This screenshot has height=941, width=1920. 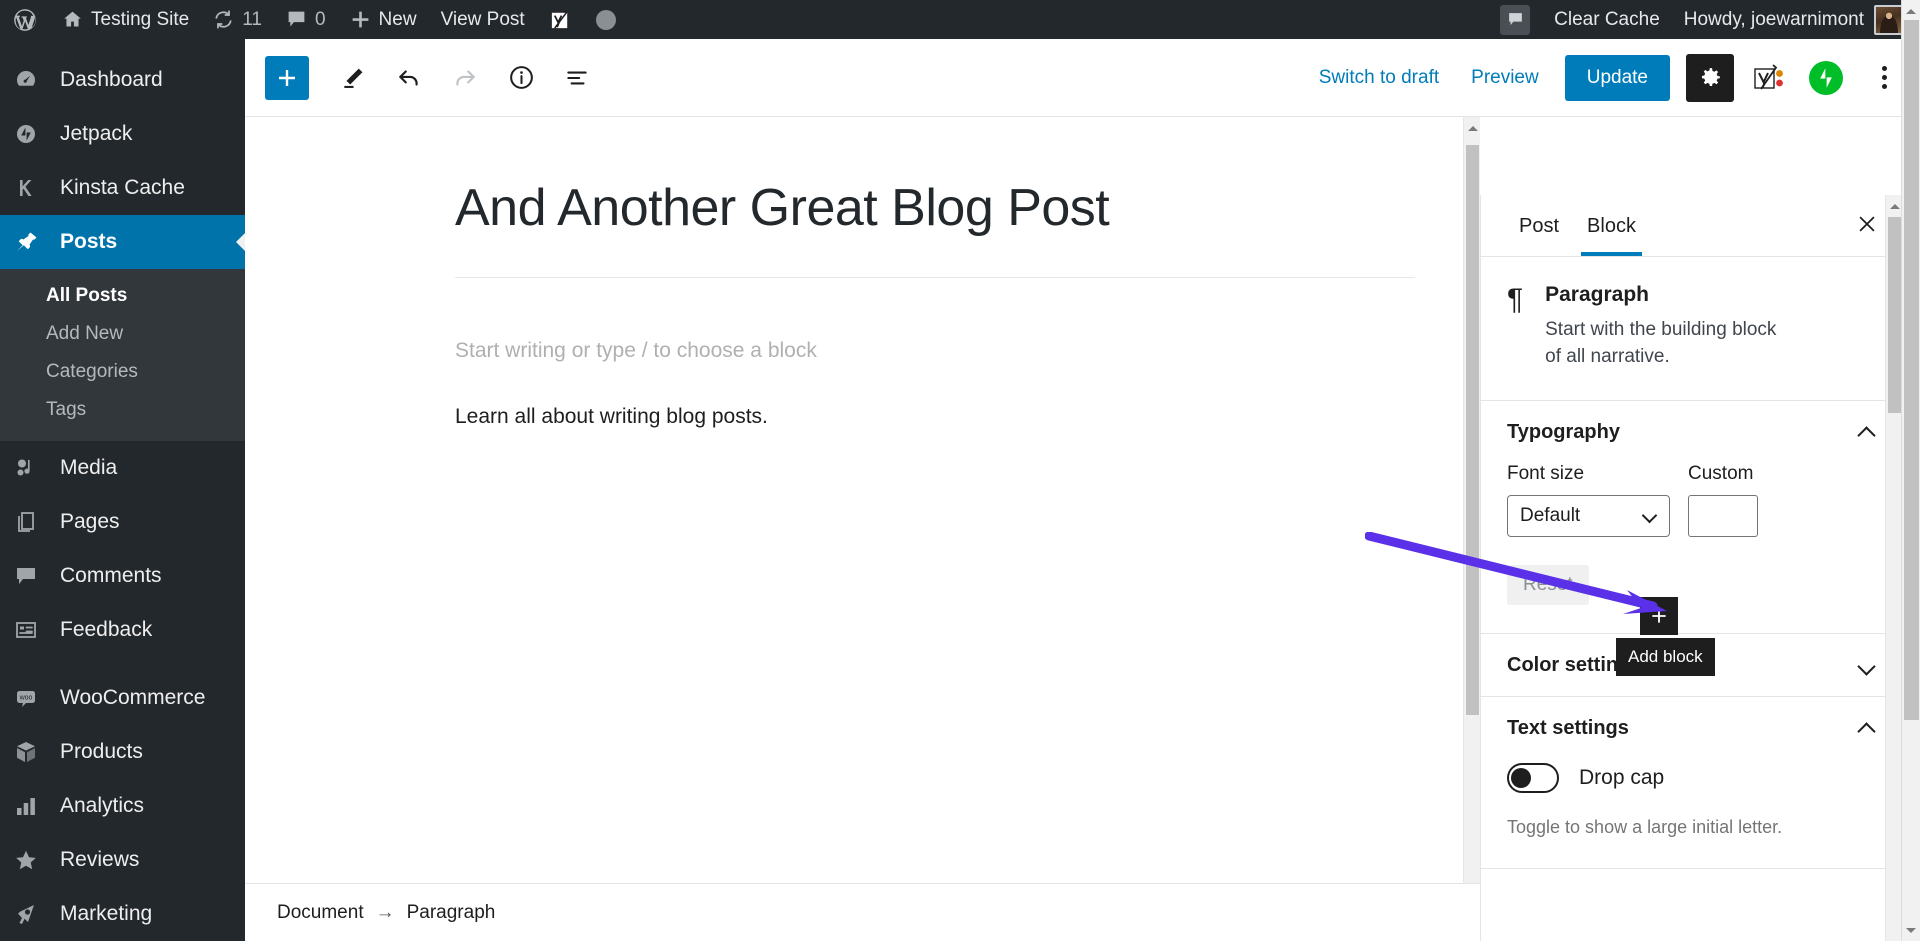 I want to click on products-box-icon, so click(x=34, y=752).